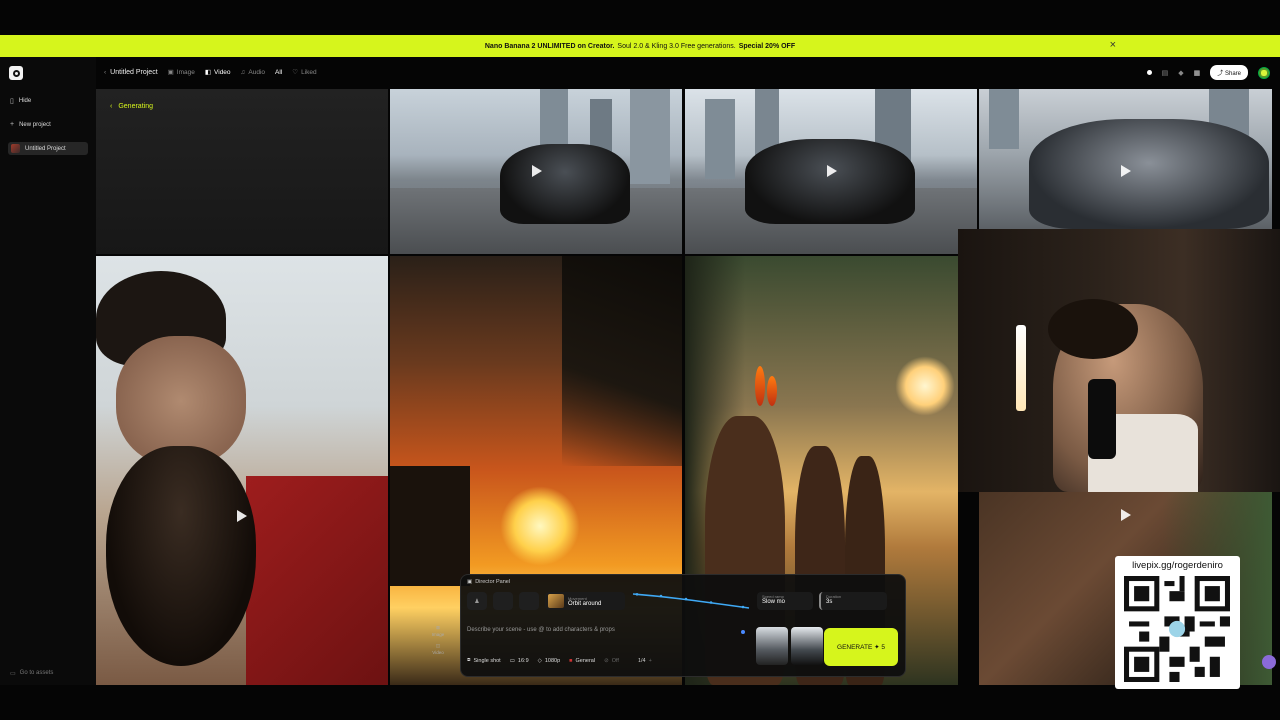 Image resolution: width=1280 pixels, height=720 pixels. I want to click on character-slot: ♟, so click(477, 601).